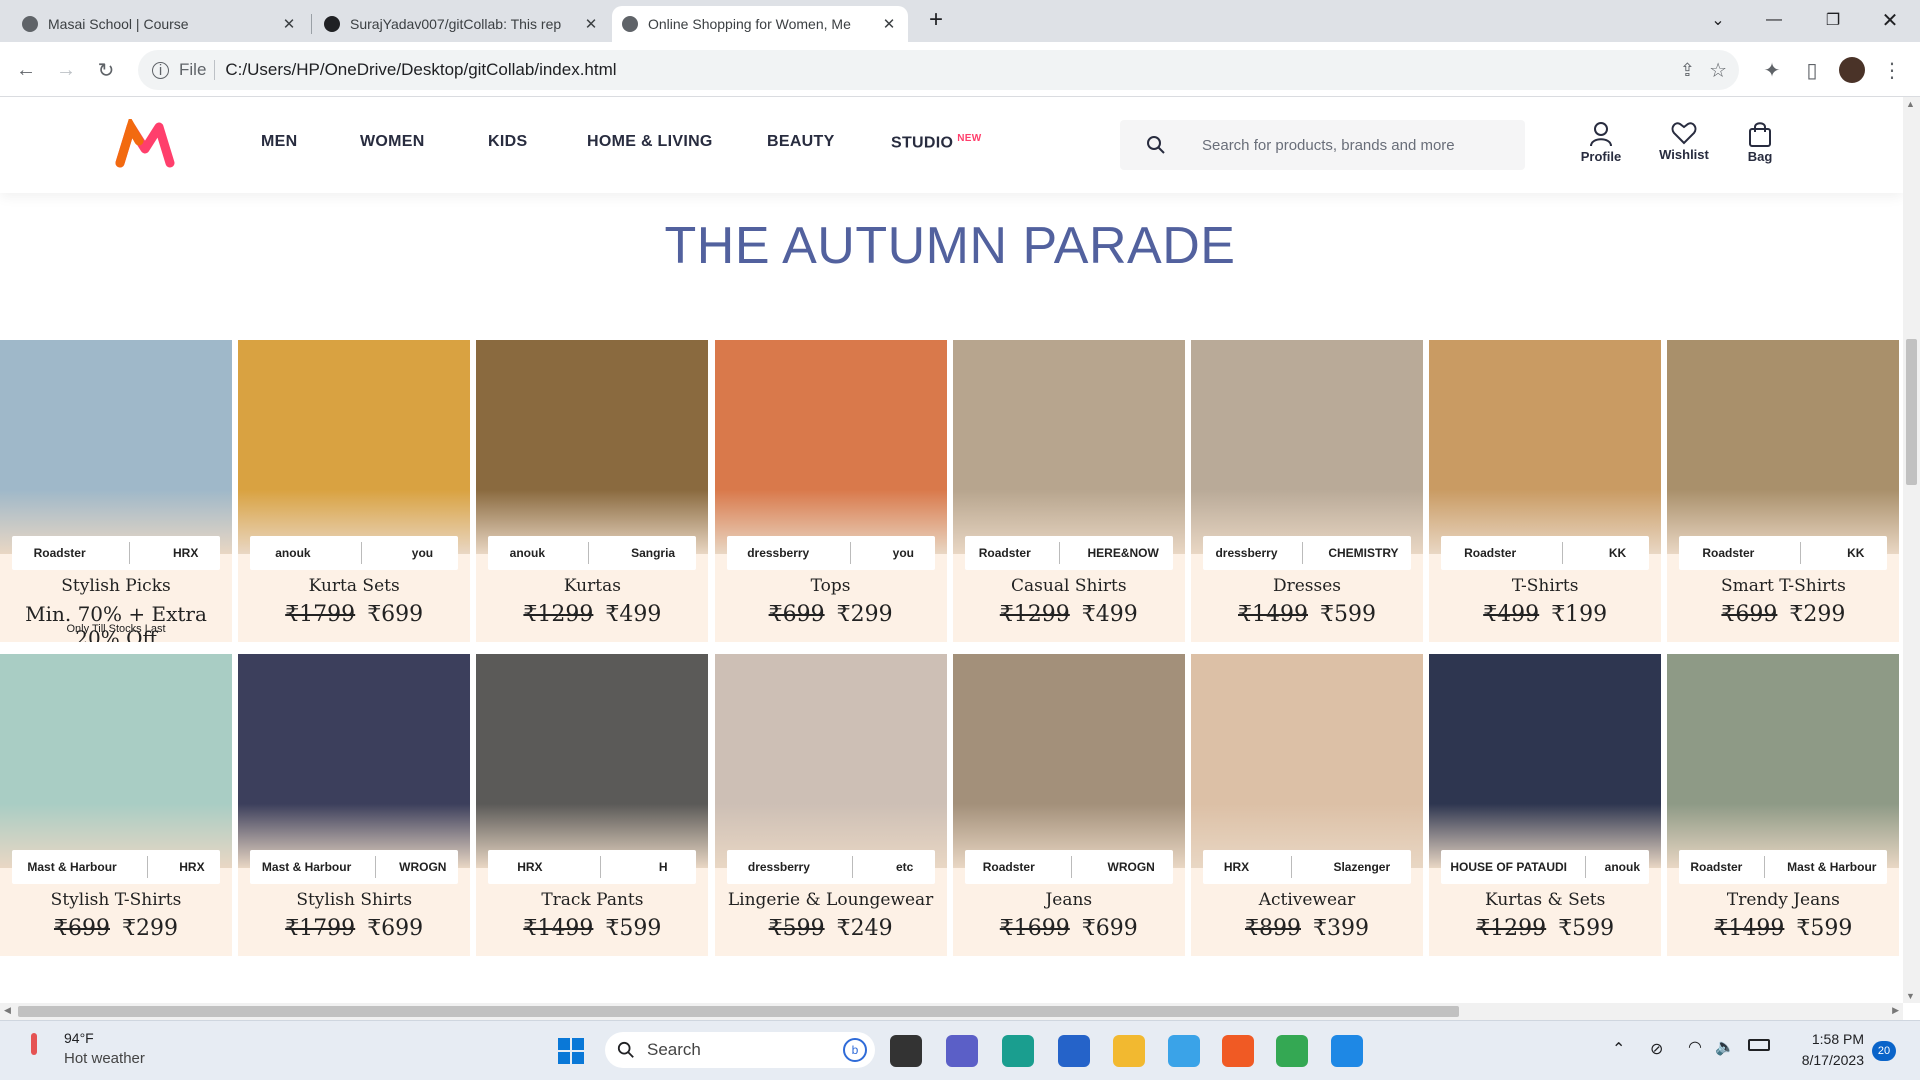 The image size is (1920, 1080). What do you see at coordinates (1328, 145) in the screenshot?
I see `search-input: Search for products, brands and more` at bounding box center [1328, 145].